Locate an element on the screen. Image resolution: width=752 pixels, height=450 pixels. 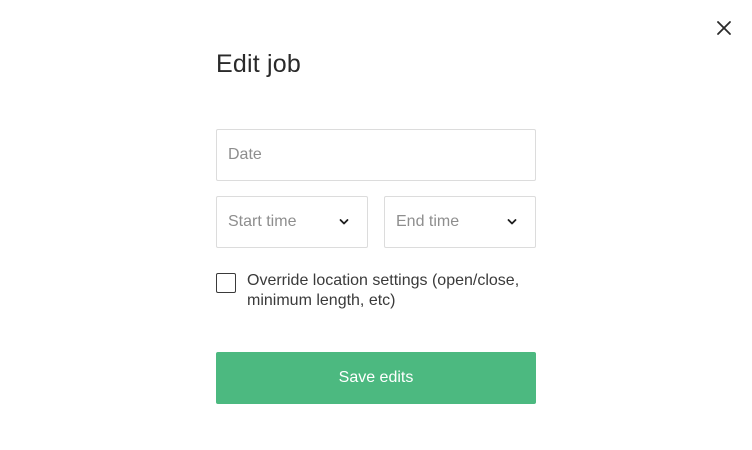
end-time-placeholder: End time is located at coordinates (428, 221).